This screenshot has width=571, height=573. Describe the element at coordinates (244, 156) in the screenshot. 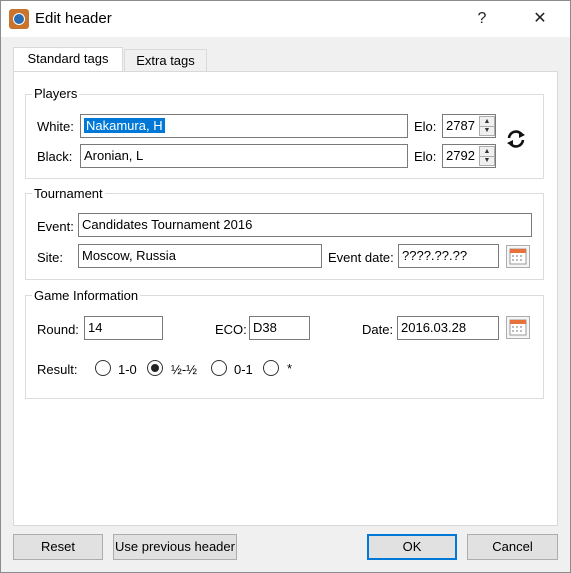

I see `black-player-input: Aronian, L` at that location.